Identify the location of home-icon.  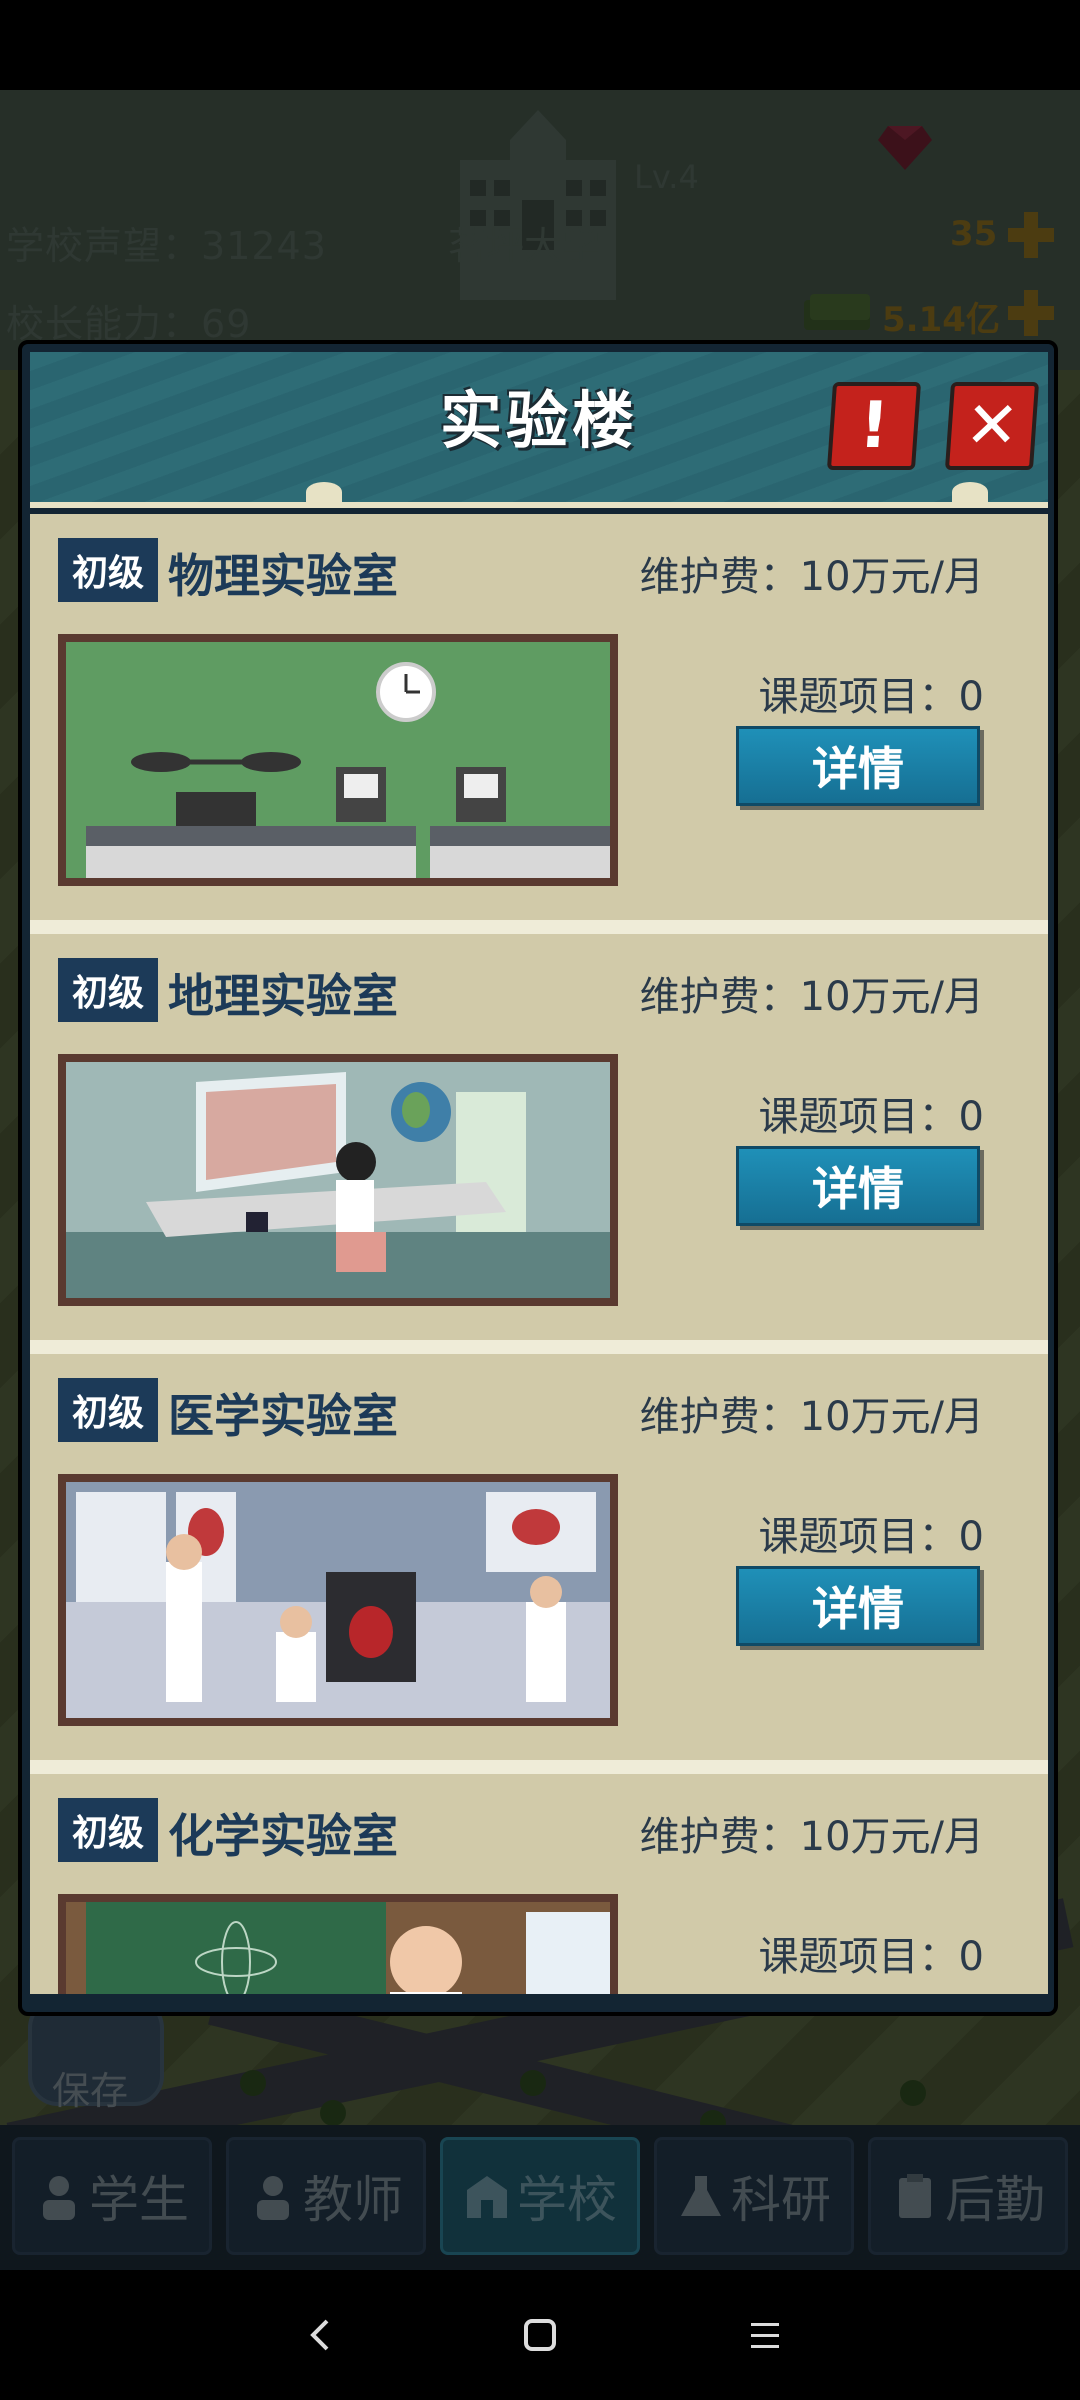
(540, 2335).